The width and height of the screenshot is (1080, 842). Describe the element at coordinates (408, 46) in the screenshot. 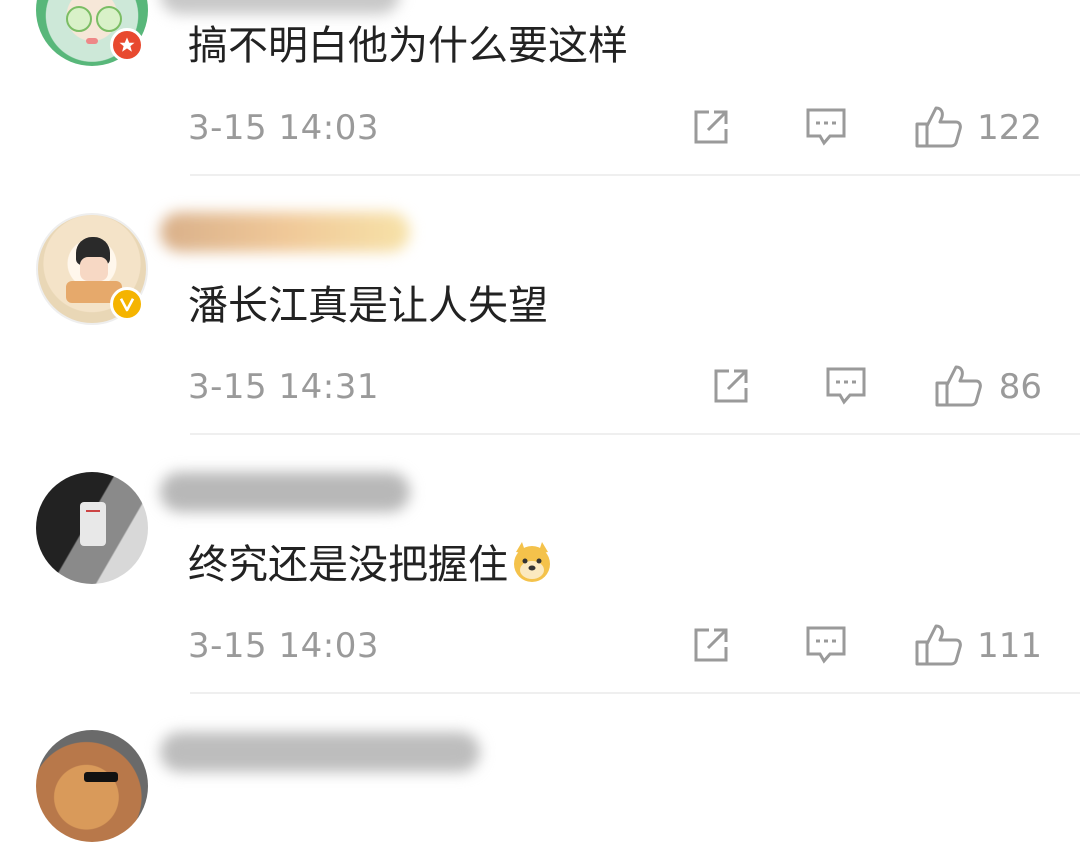

I see `comment-text: 搞不明白他为什么要这样` at that location.